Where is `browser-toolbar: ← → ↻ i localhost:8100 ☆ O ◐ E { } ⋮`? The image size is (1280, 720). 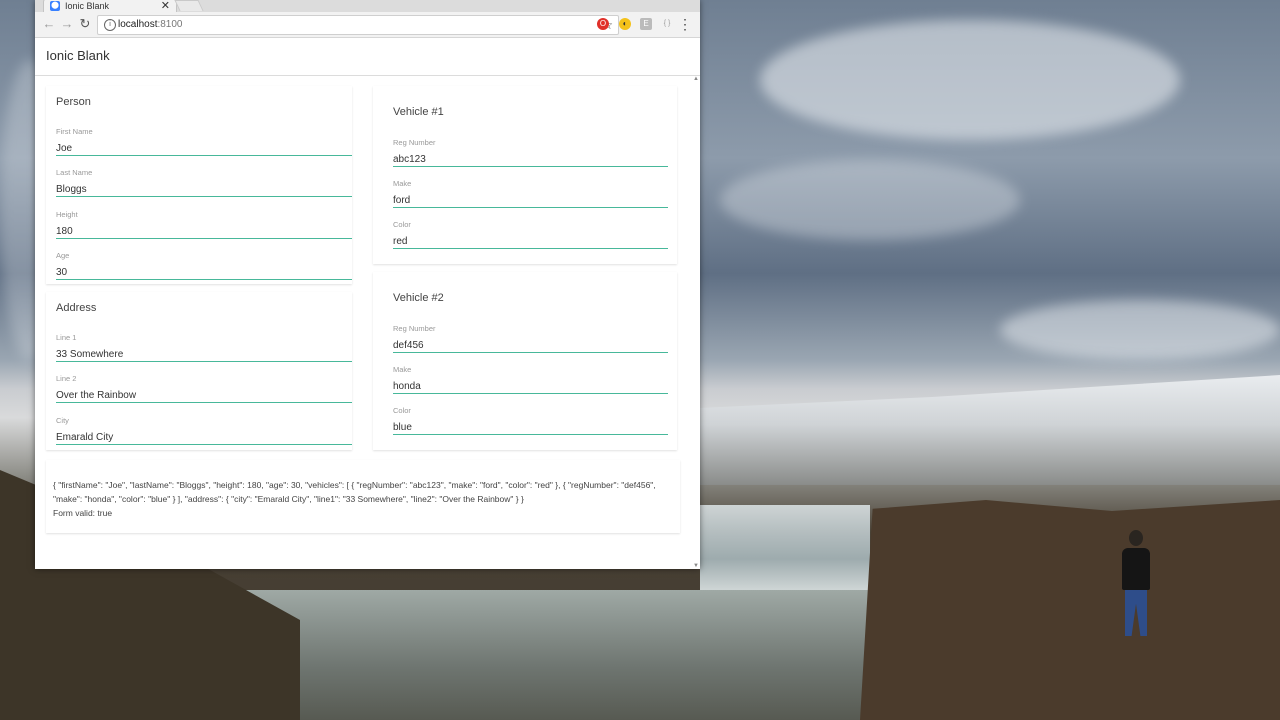
browser-toolbar: ← → ↻ i localhost:8100 ☆ O ◐ E { } ⋮ is located at coordinates (367, 25).